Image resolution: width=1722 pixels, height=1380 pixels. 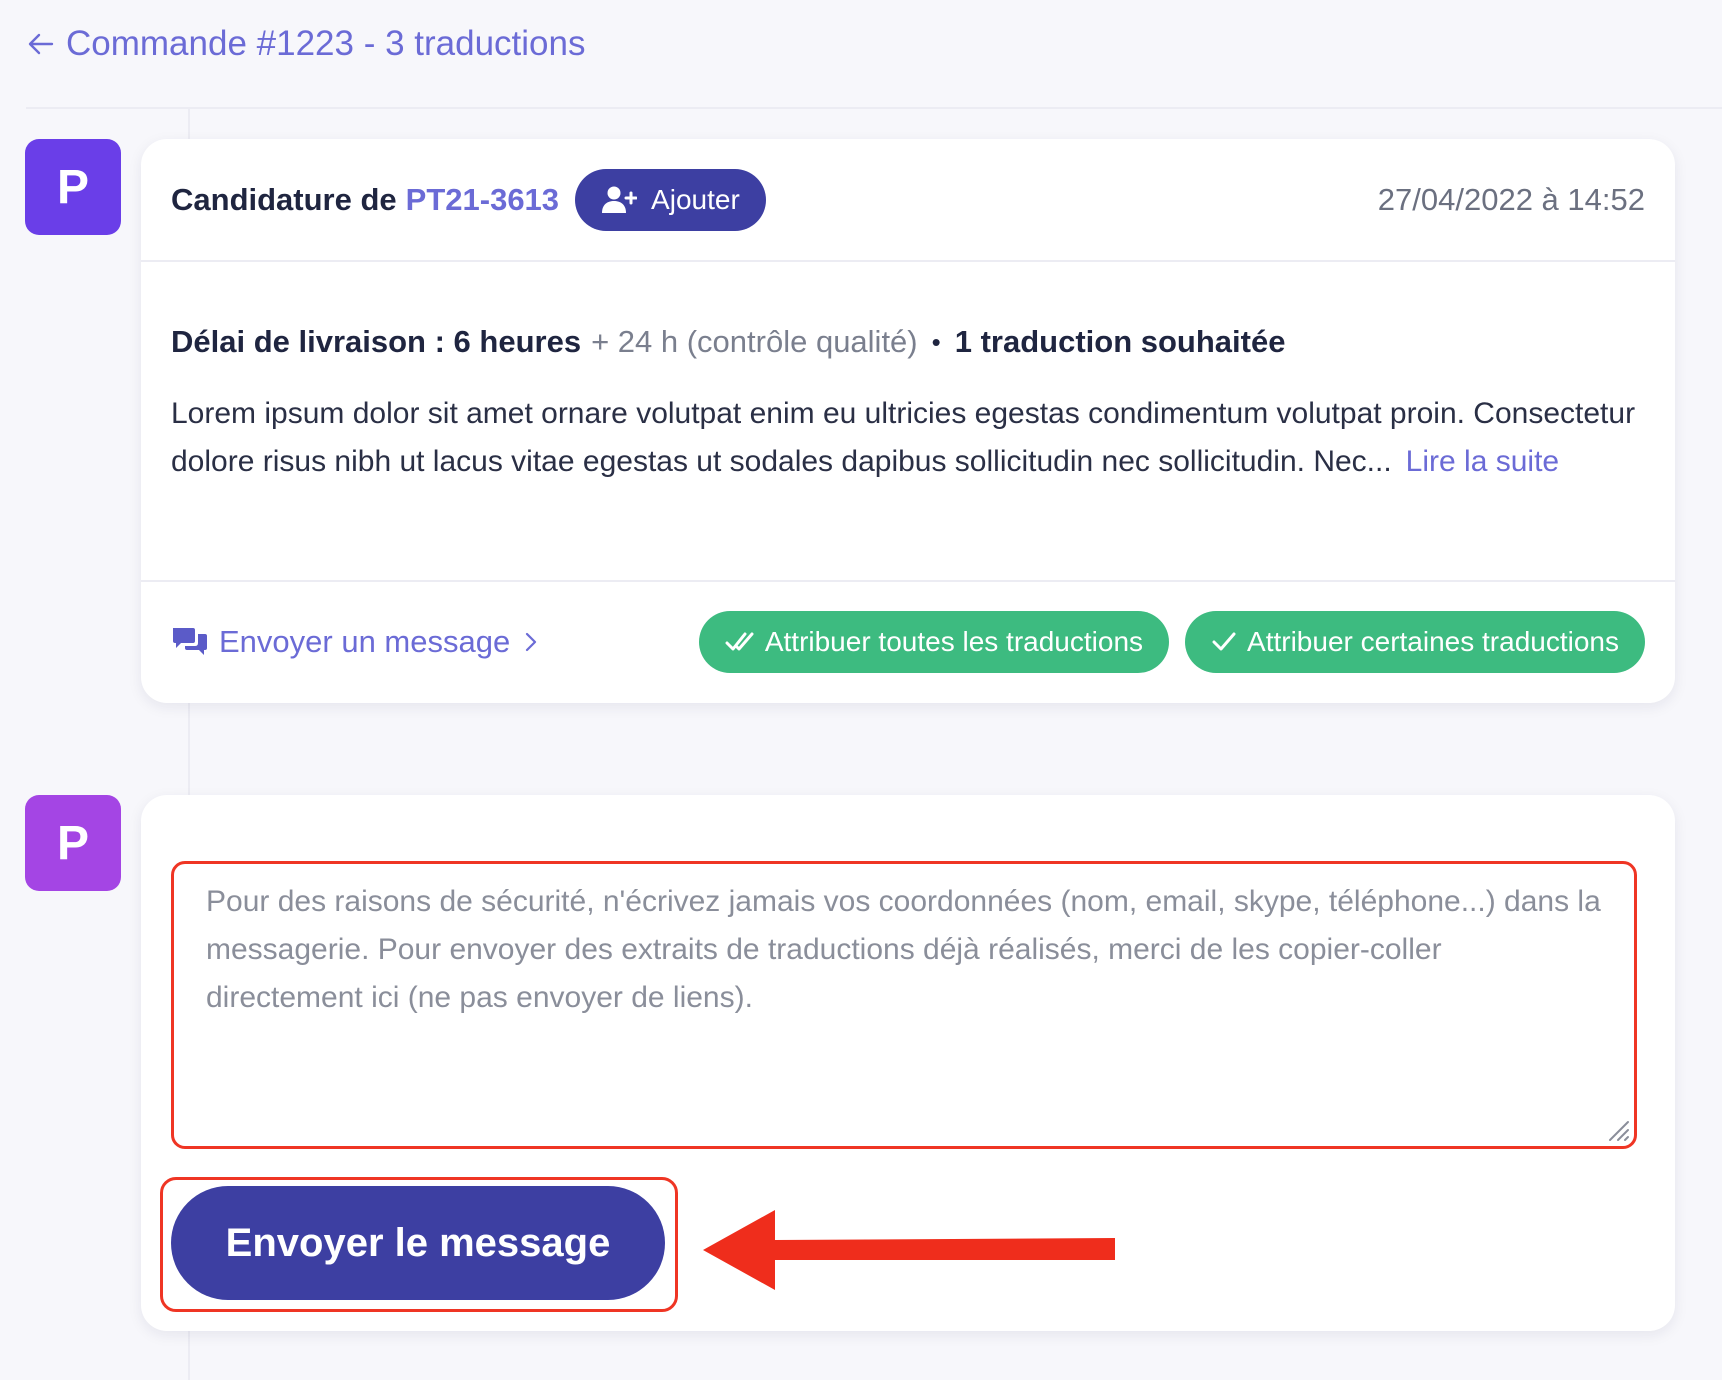 I want to click on header-divider, so click(x=874, y=108).